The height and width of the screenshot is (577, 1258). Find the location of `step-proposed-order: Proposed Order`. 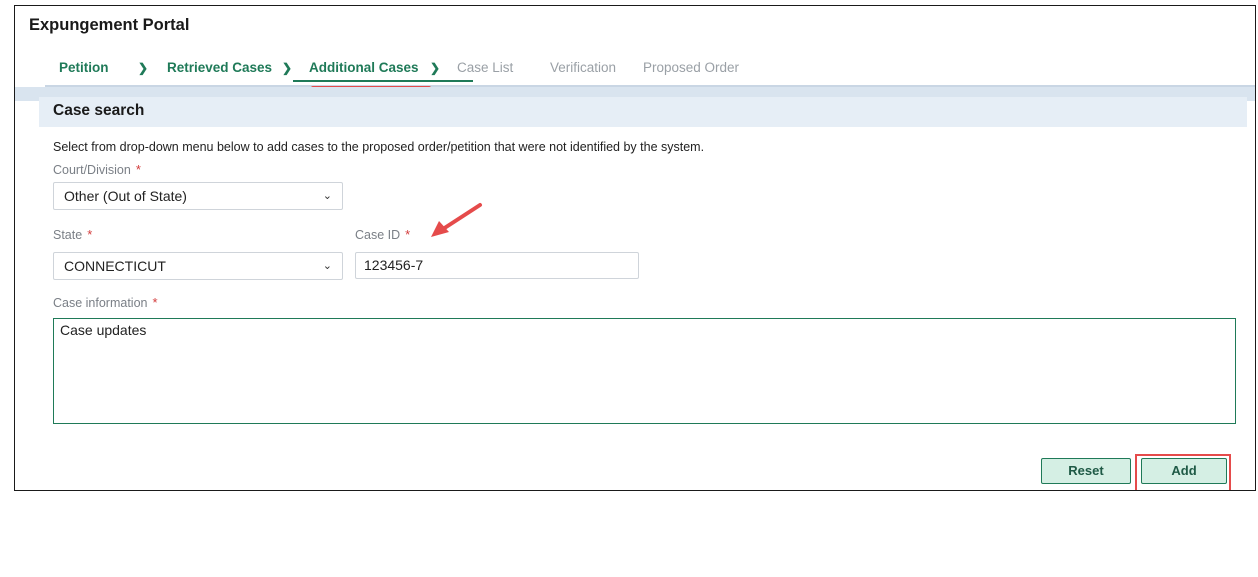

step-proposed-order: Proposed Order is located at coordinates (691, 67).